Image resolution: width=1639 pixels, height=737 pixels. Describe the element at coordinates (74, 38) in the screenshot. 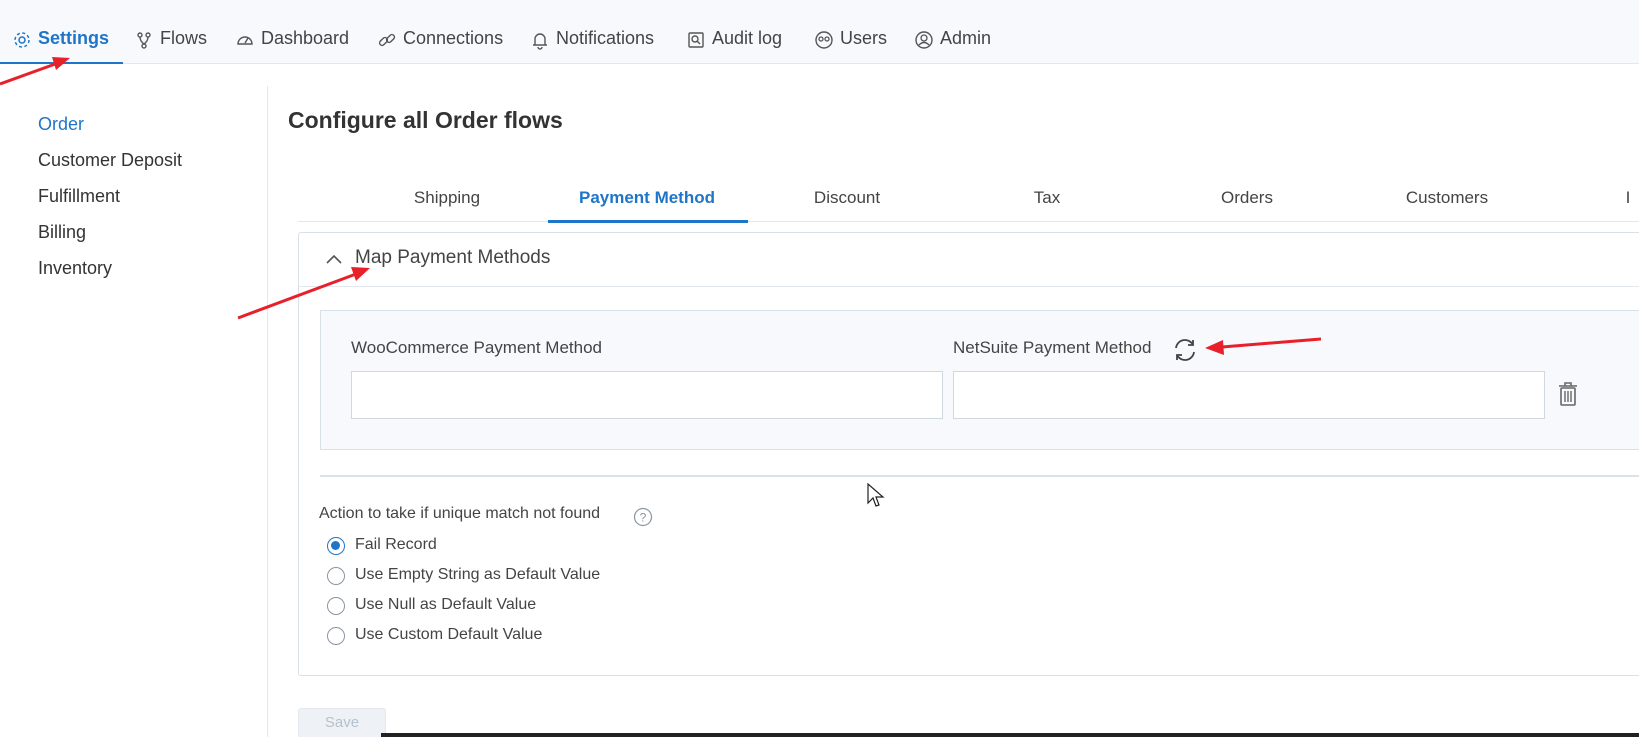

I see `tab-label: Settings` at that location.